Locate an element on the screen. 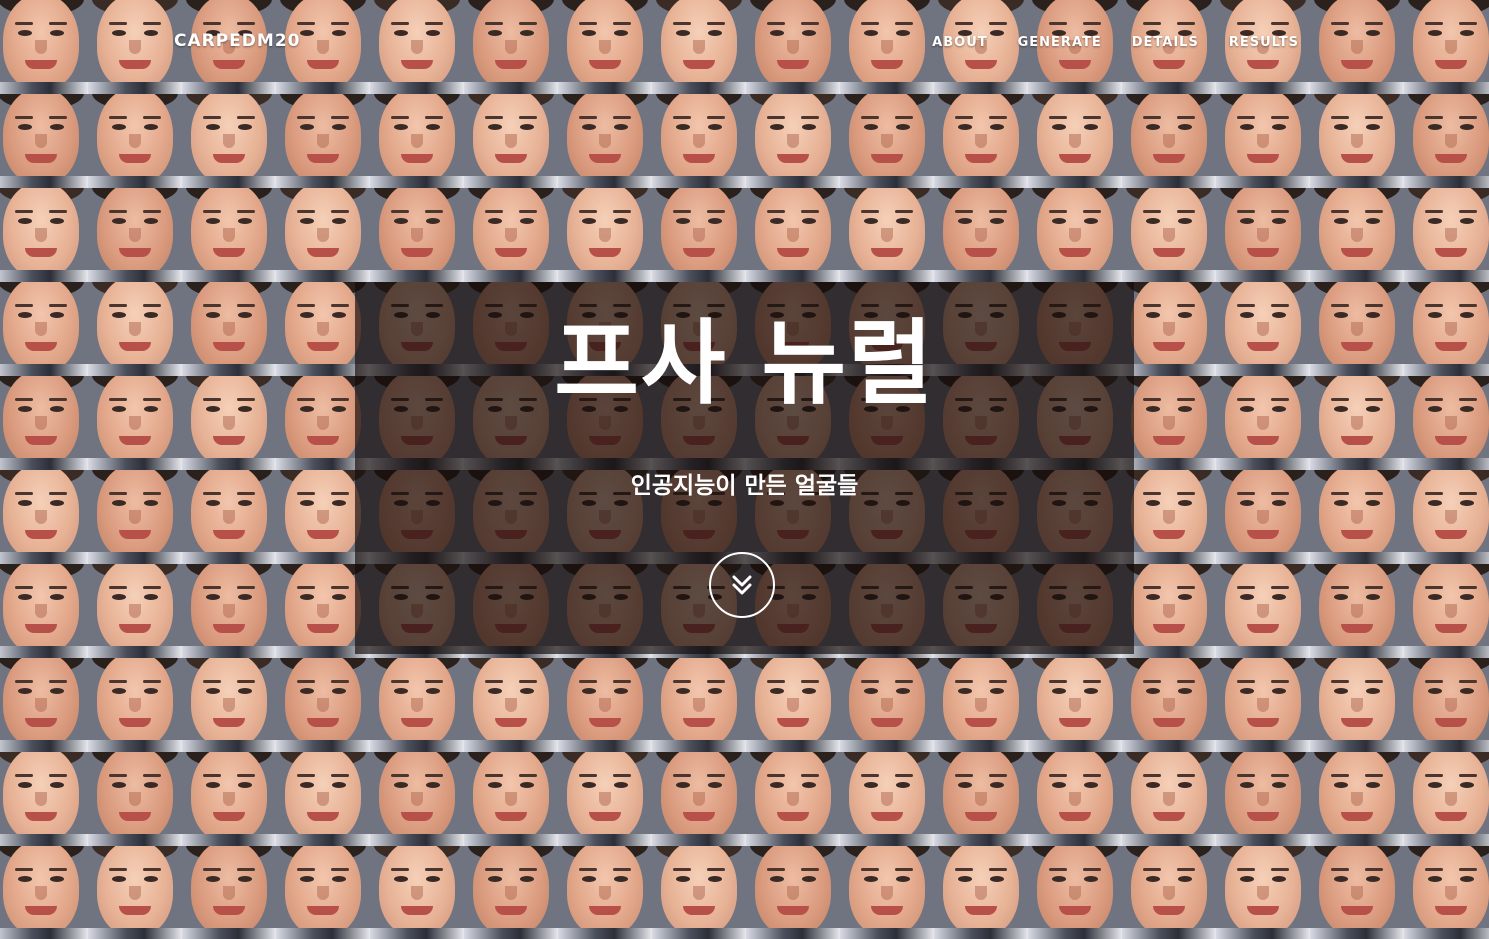 Image resolution: width=1489 pixels, height=939 pixels. nav-links: ABOUT GENERATE DETAILS RESULTS is located at coordinates (1115, 42).